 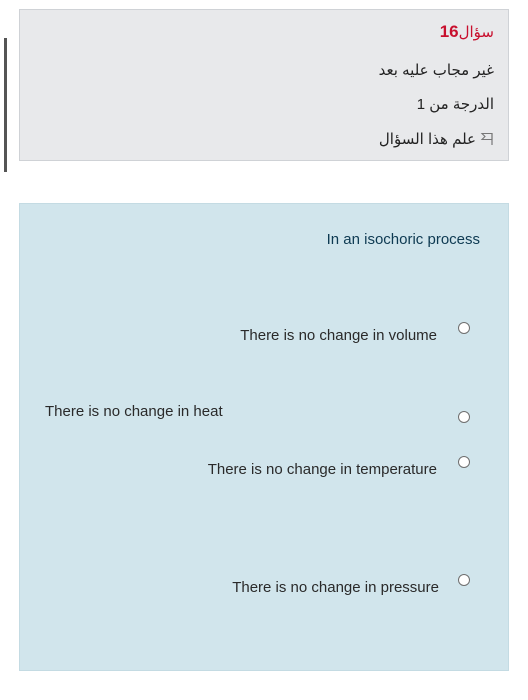 I want to click on question-word: سؤال, so click(x=476, y=32).